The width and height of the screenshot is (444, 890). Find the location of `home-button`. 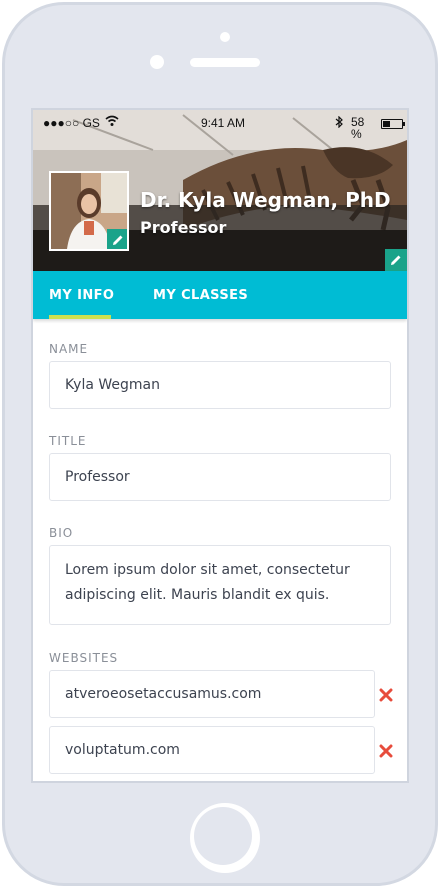

home-button is located at coordinates (225, 838).